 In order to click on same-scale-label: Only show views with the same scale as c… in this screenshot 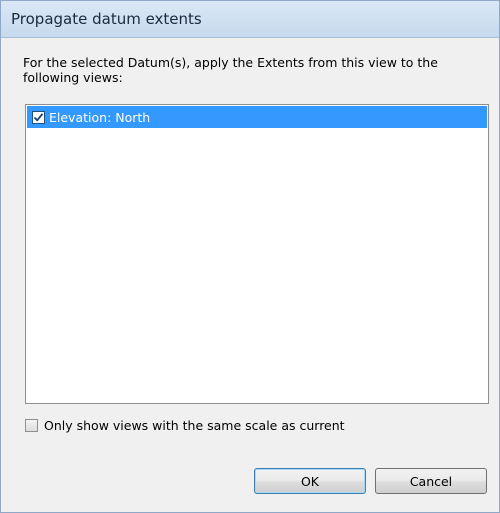, I will do `click(194, 425)`.